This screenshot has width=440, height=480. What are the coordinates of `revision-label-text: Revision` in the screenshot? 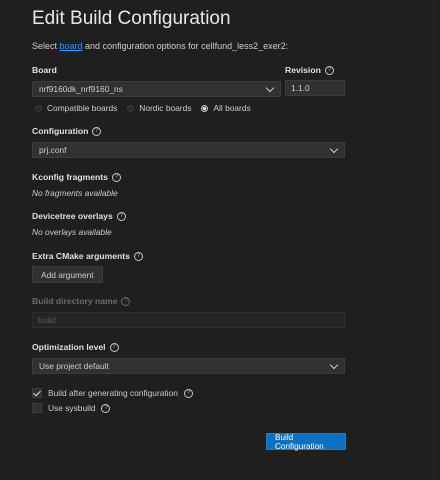 It's located at (303, 70).